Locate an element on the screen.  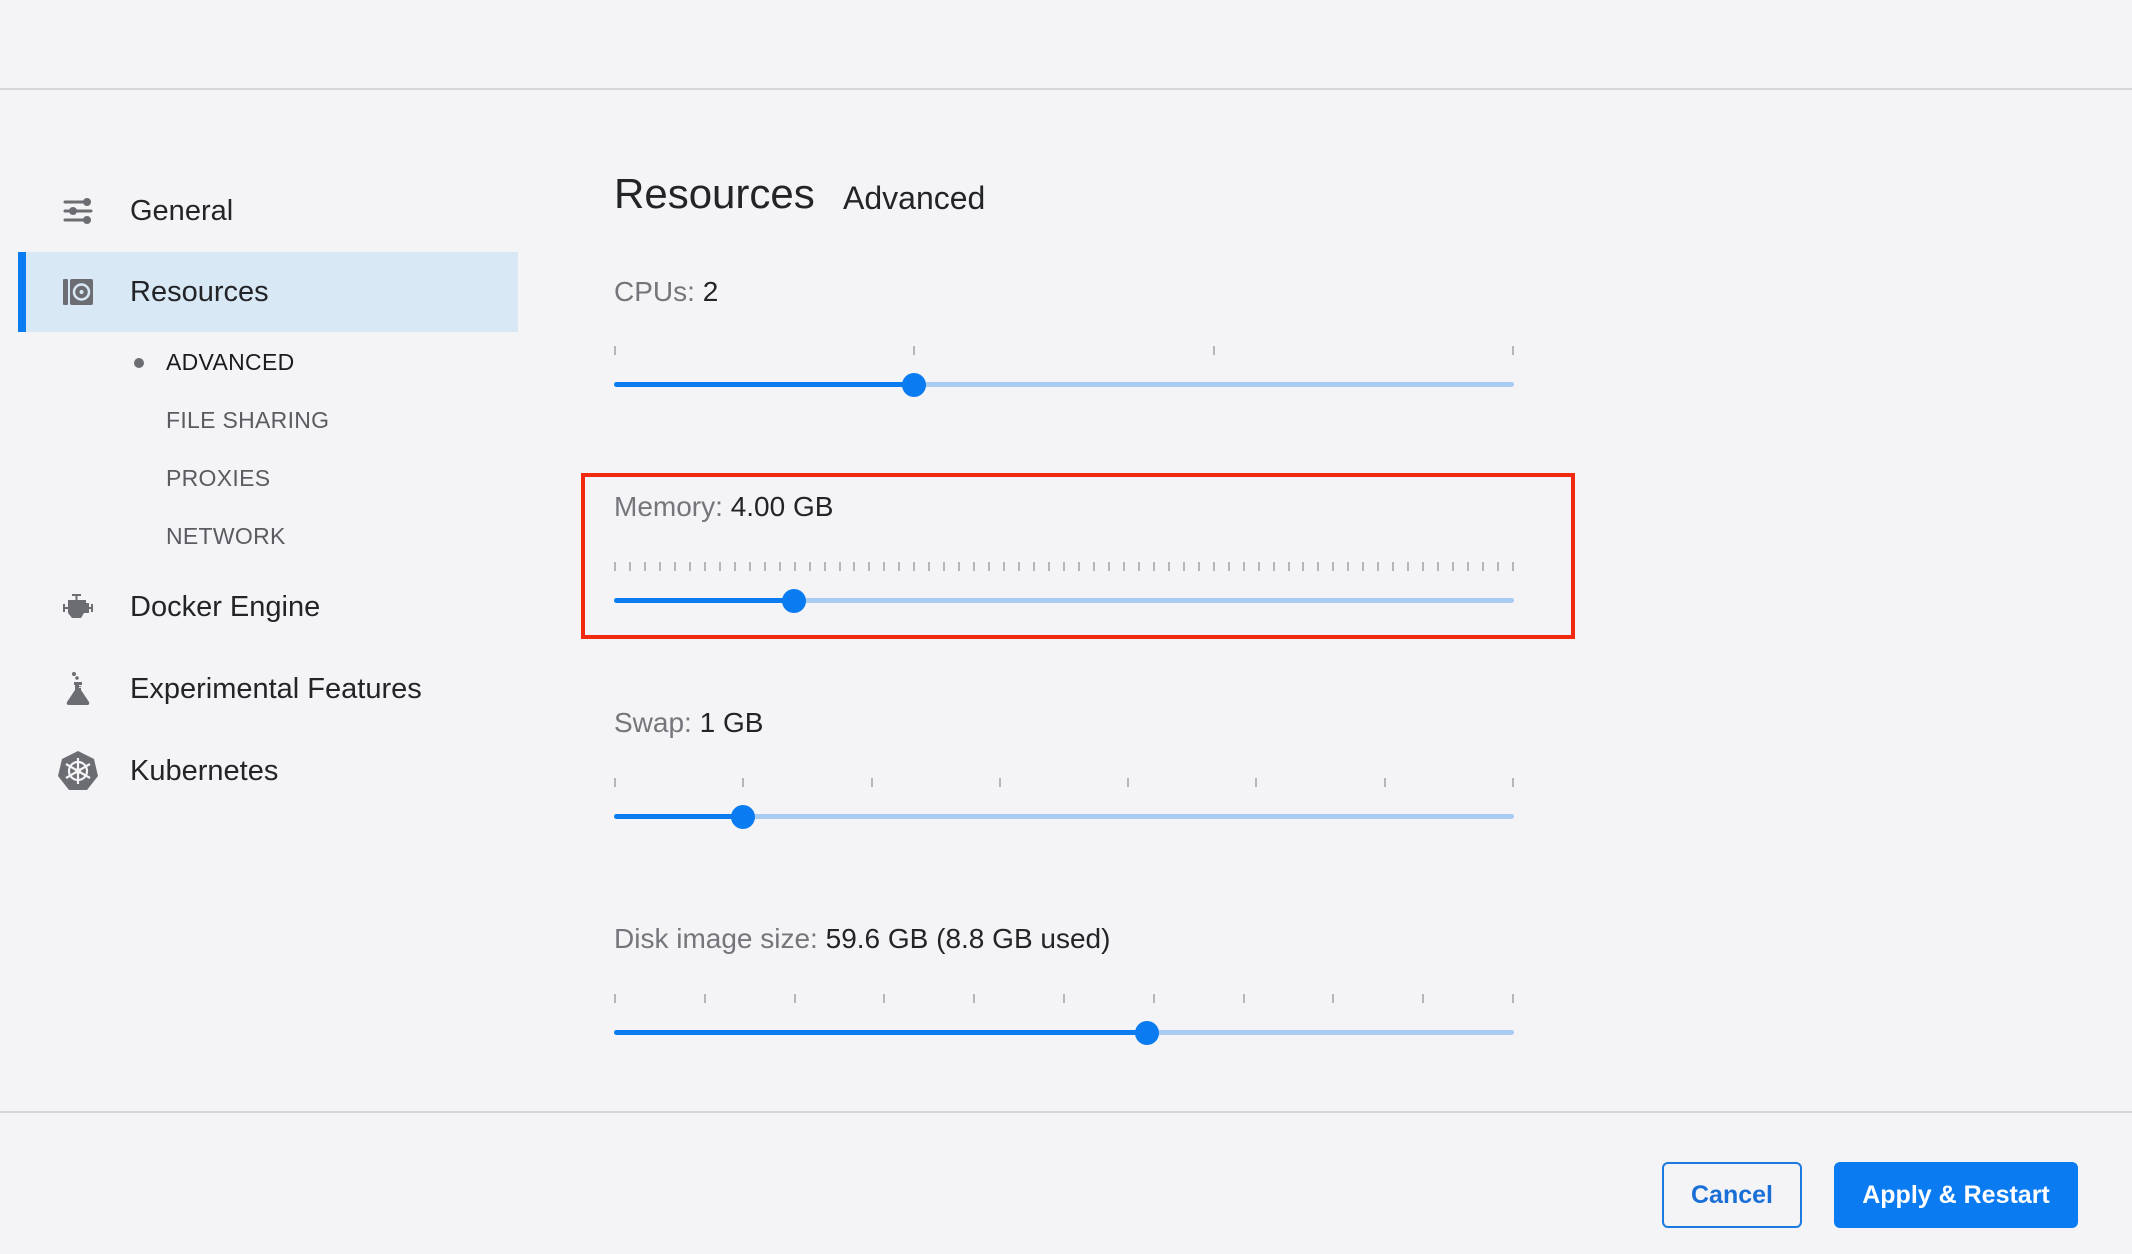
cpus-label: CPUs: 2 is located at coordinates (666, 292).